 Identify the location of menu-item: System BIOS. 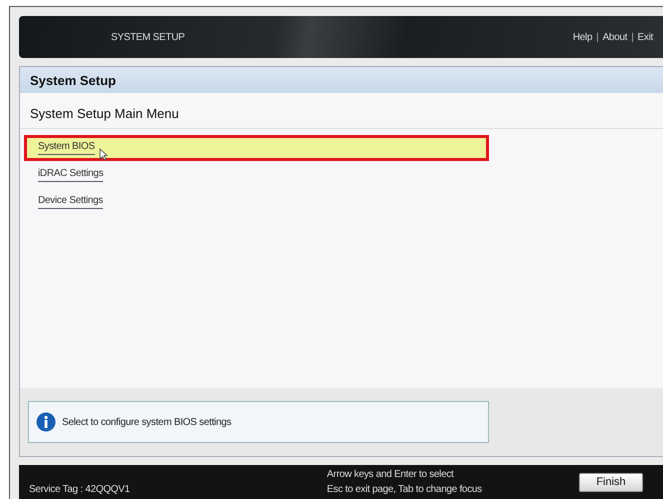
(256, 148).